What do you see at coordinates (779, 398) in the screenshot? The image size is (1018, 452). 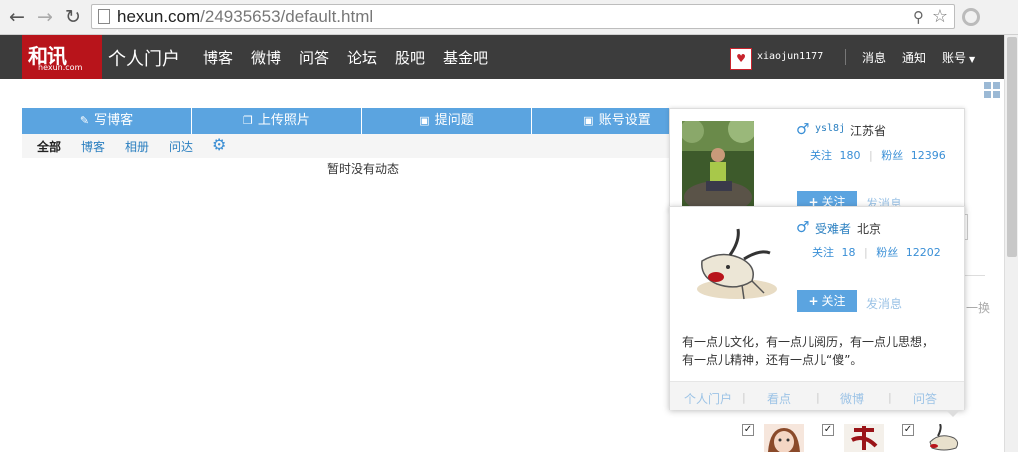 I see `link-kandian: 看点` at bounding box center [779, 398].